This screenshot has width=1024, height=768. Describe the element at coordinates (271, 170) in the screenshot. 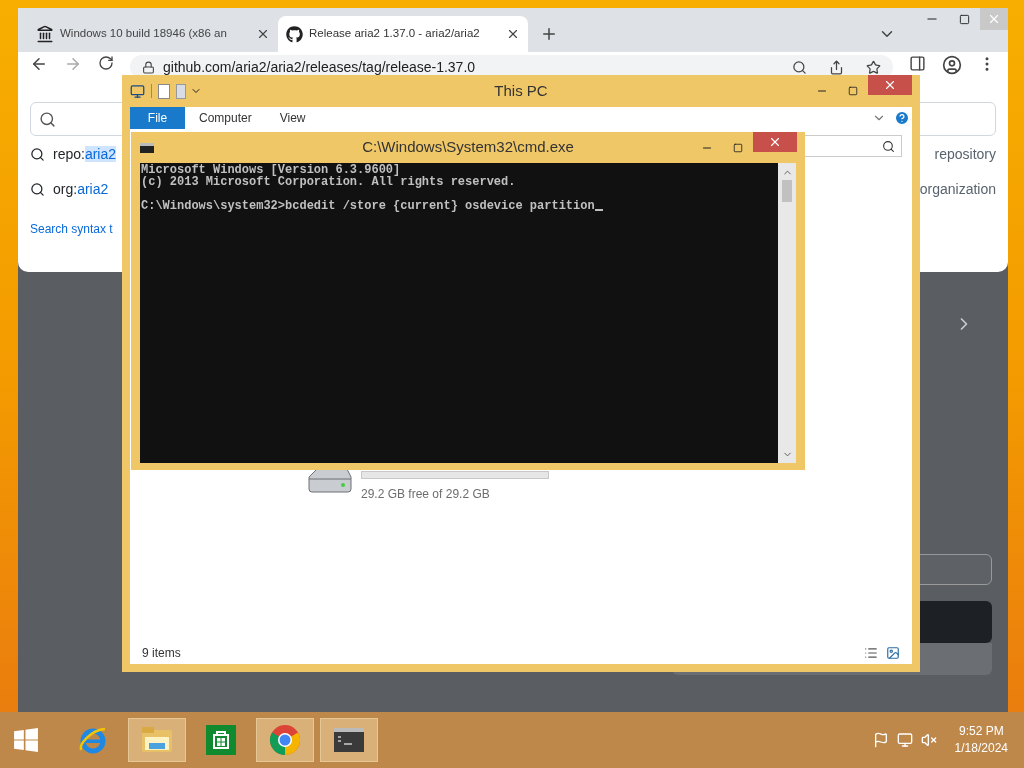

I see `console-line: Microsoft Windows [Version 6.3.9600]` at that location.